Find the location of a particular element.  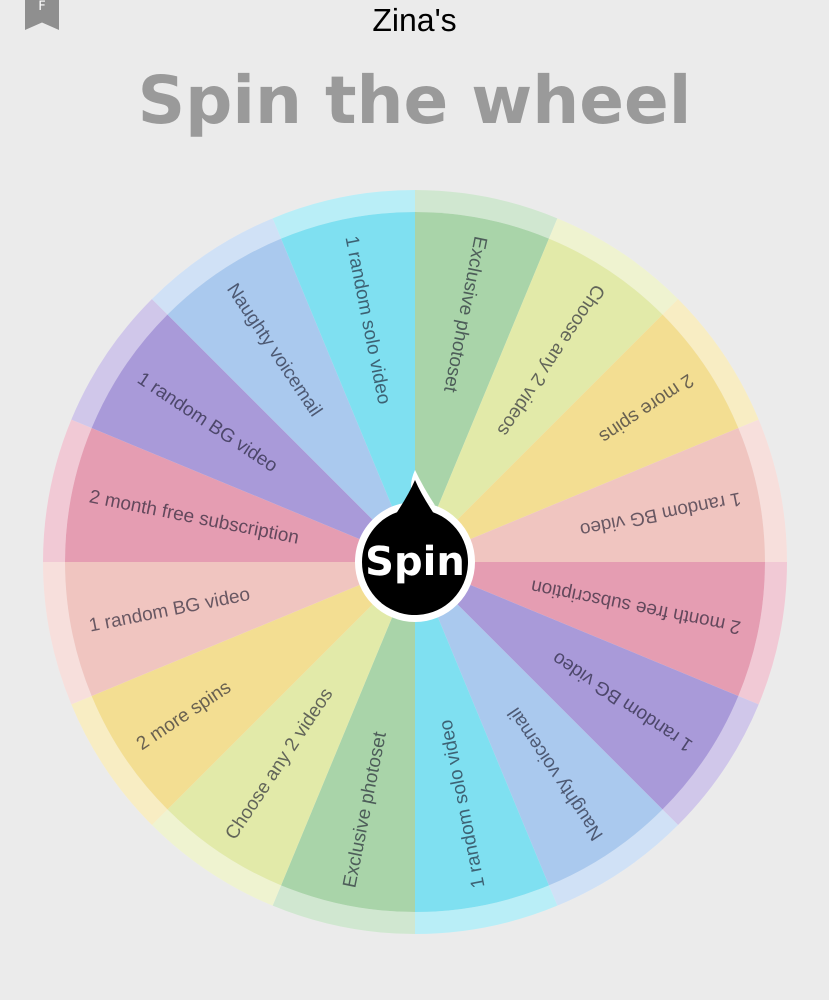

spin-button: Spin is located at coordinates (415, 546).